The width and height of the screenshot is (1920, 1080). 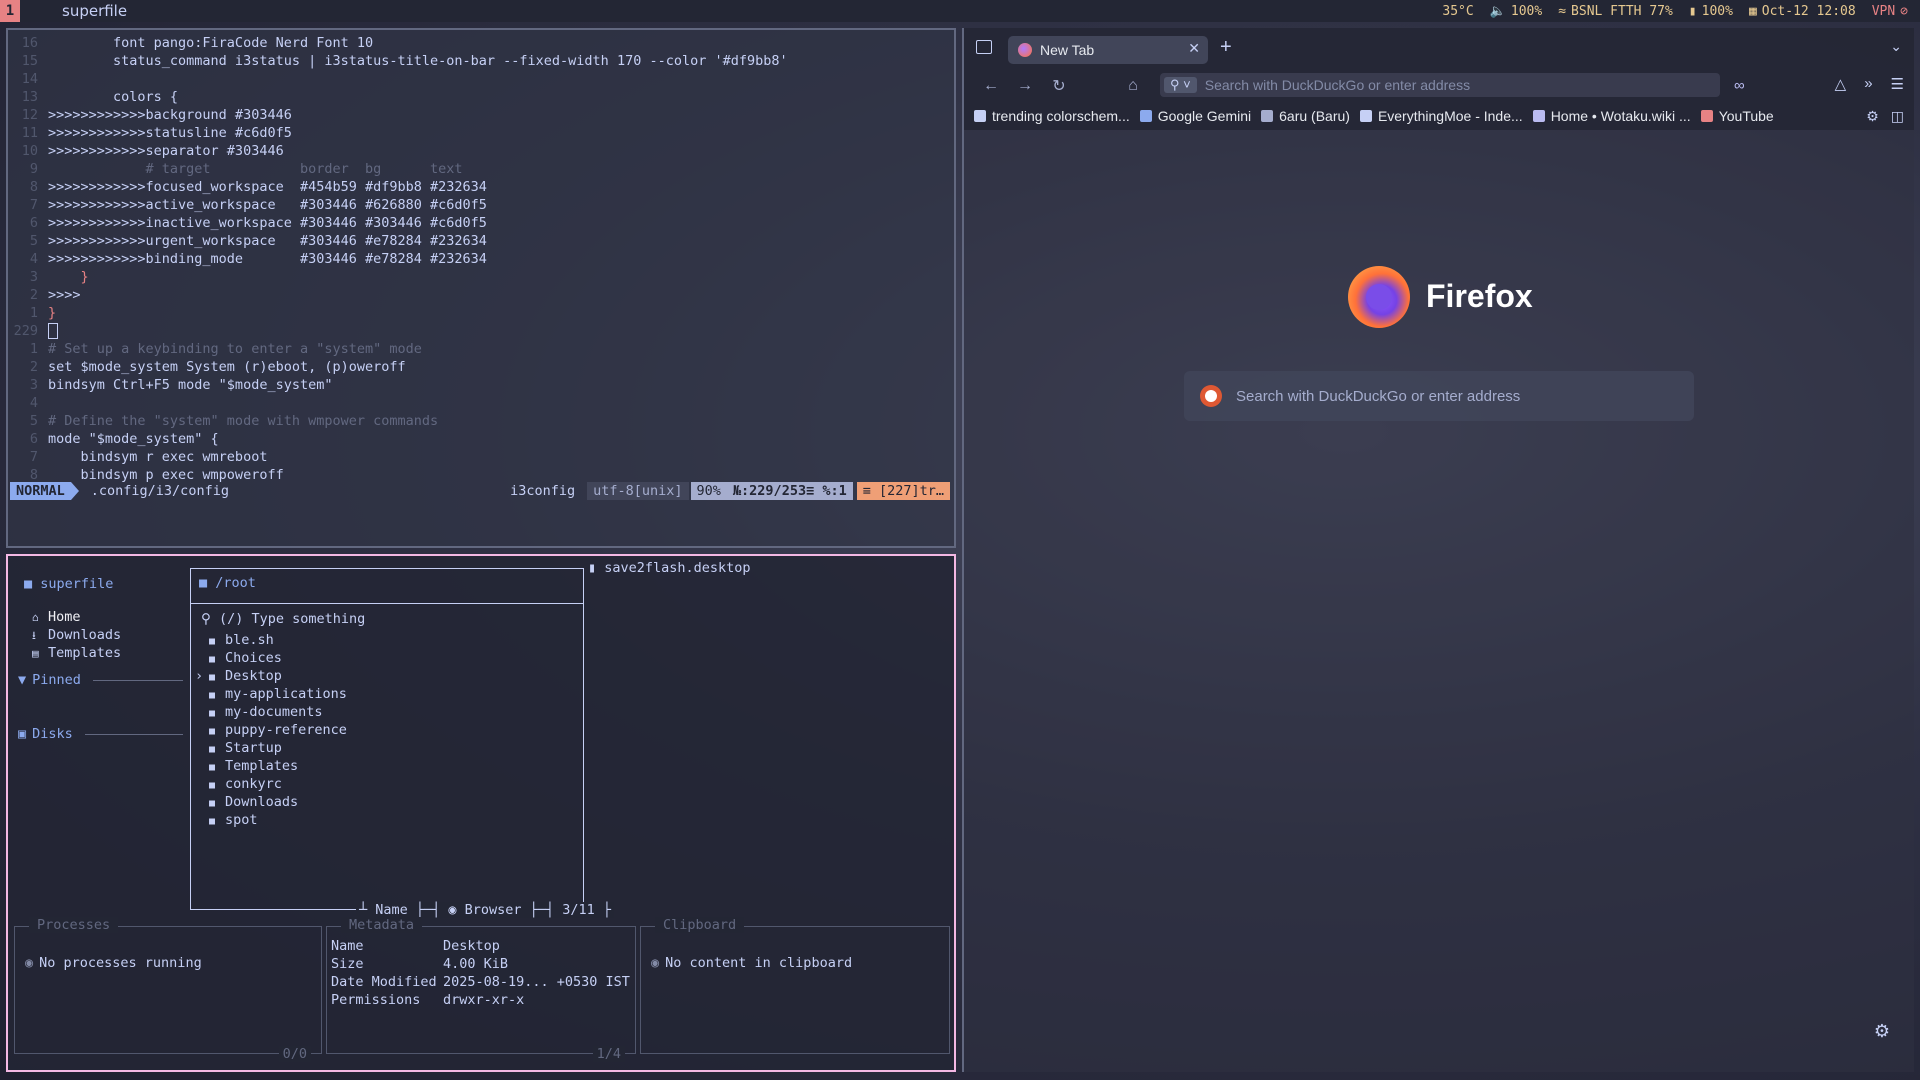 I want to click on back-arrow-icon: ←, so click(x=991, y=86).